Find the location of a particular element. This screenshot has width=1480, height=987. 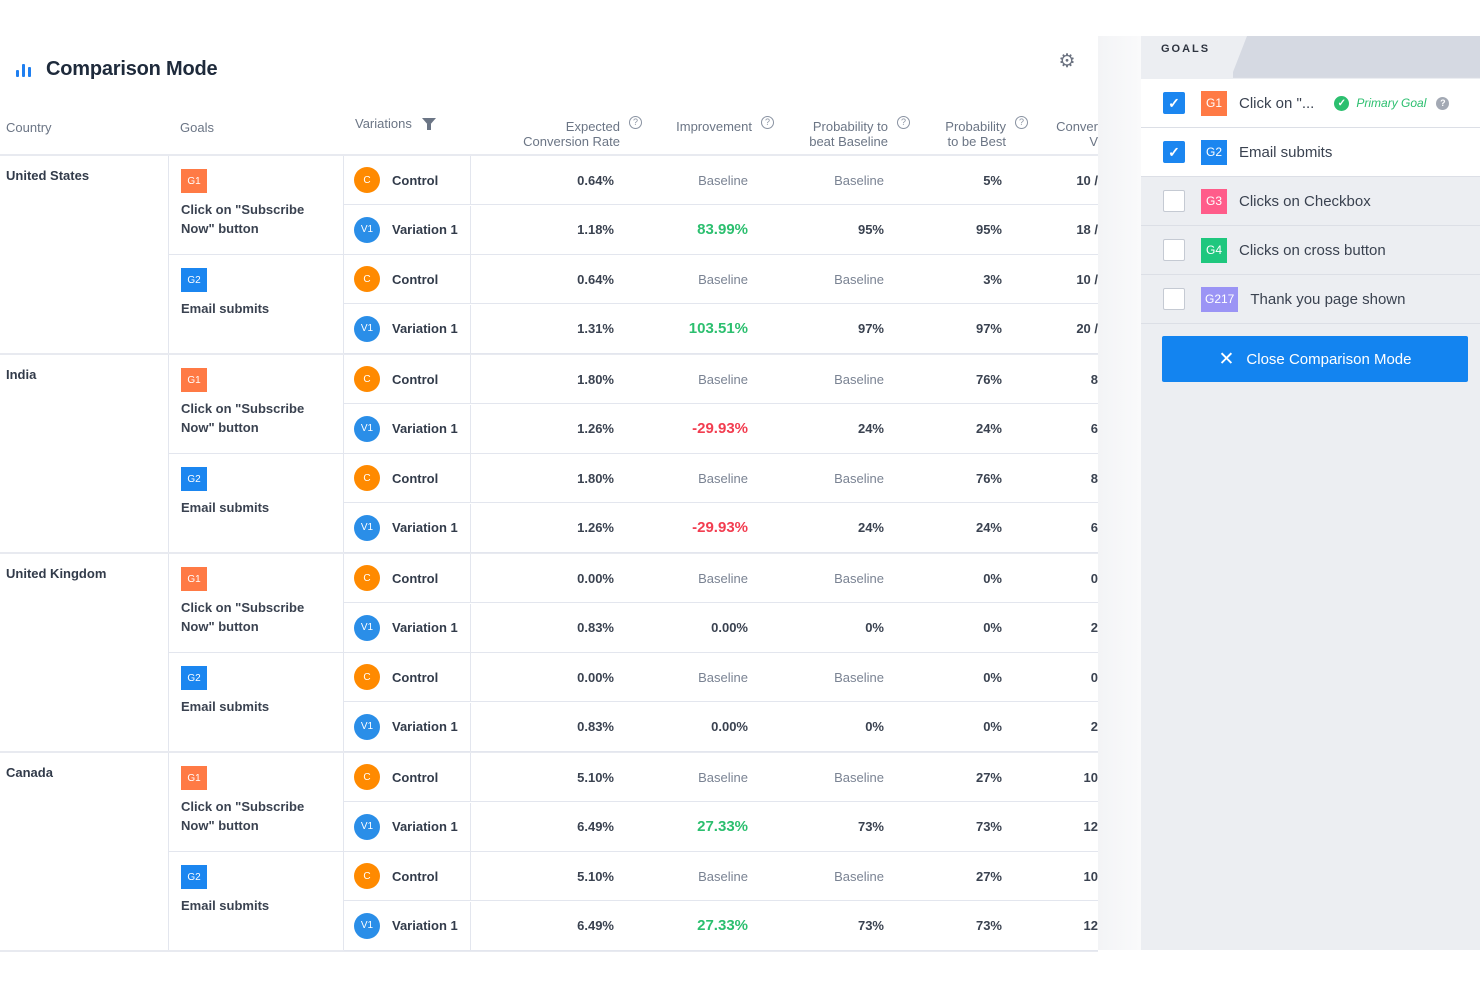

close-comparison-mode-button: ✕ Close Comparison Mode is located at coordinates (1315, 359).